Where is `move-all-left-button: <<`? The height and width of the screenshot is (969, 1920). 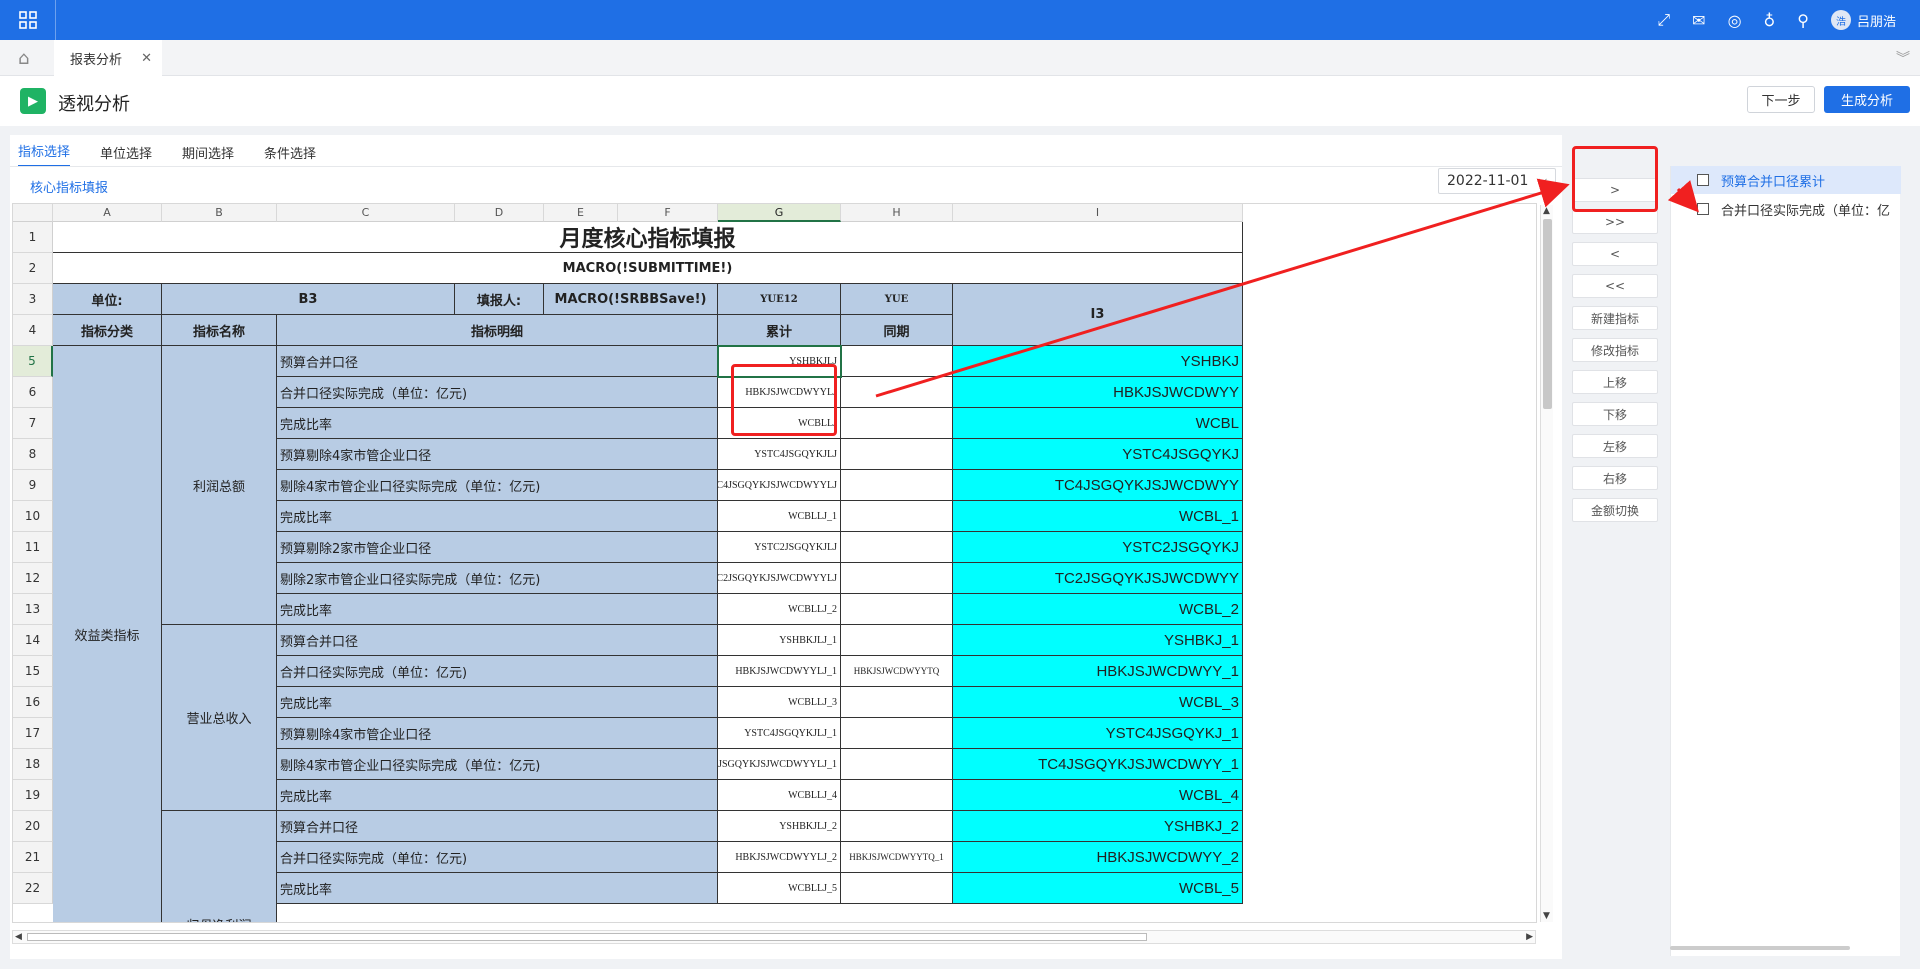 move-all-left-button: << is located at coordinates (1615, 286).